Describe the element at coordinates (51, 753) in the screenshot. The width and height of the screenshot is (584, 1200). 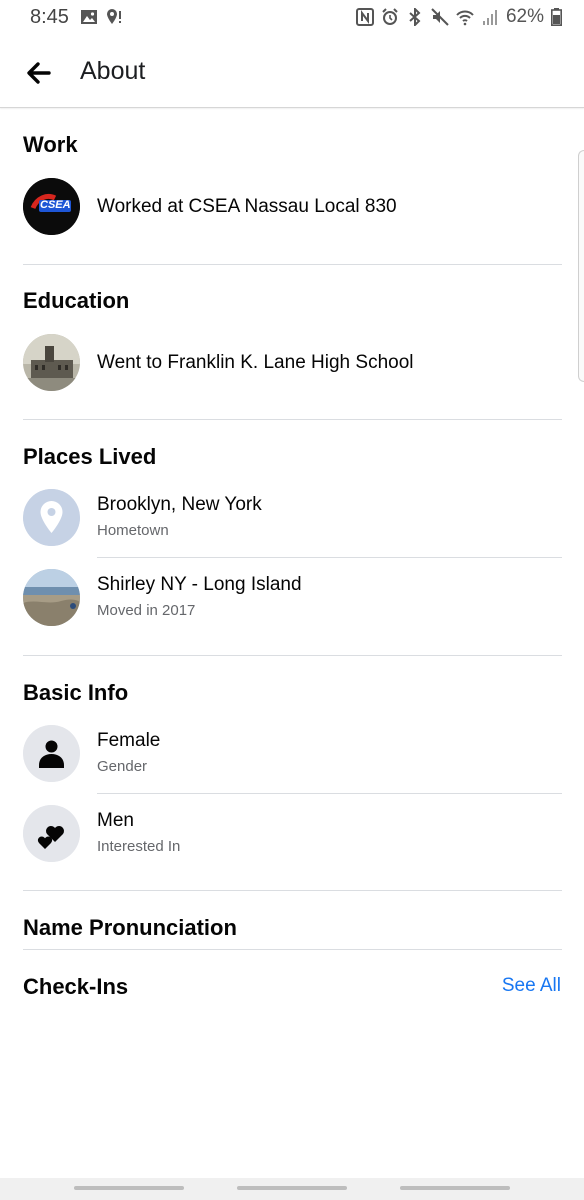
I see `person-icon` at that location.